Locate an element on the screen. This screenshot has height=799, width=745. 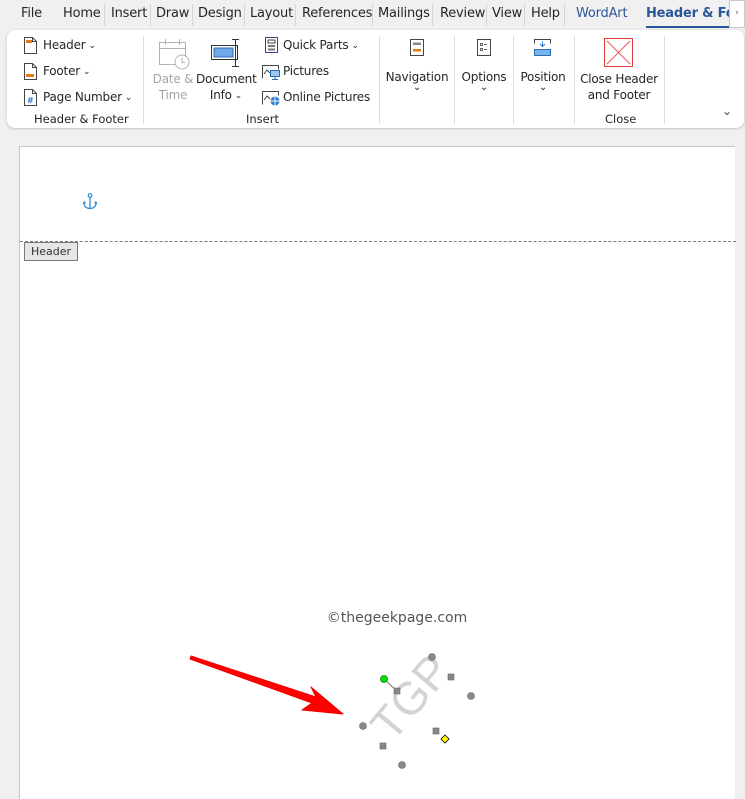
tab-scroll-right-button: › is located at coordinates (737, 14).